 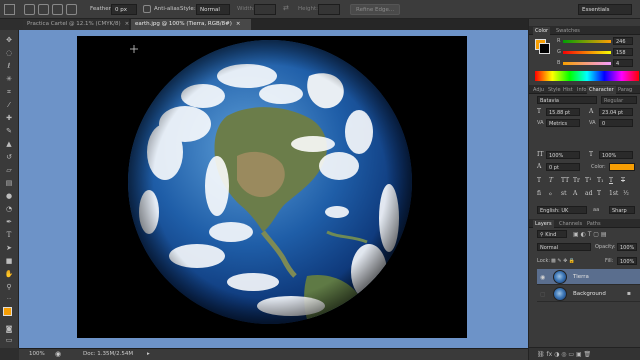 I want to click on eye-icon: ◉, so click(x=542, y=277).